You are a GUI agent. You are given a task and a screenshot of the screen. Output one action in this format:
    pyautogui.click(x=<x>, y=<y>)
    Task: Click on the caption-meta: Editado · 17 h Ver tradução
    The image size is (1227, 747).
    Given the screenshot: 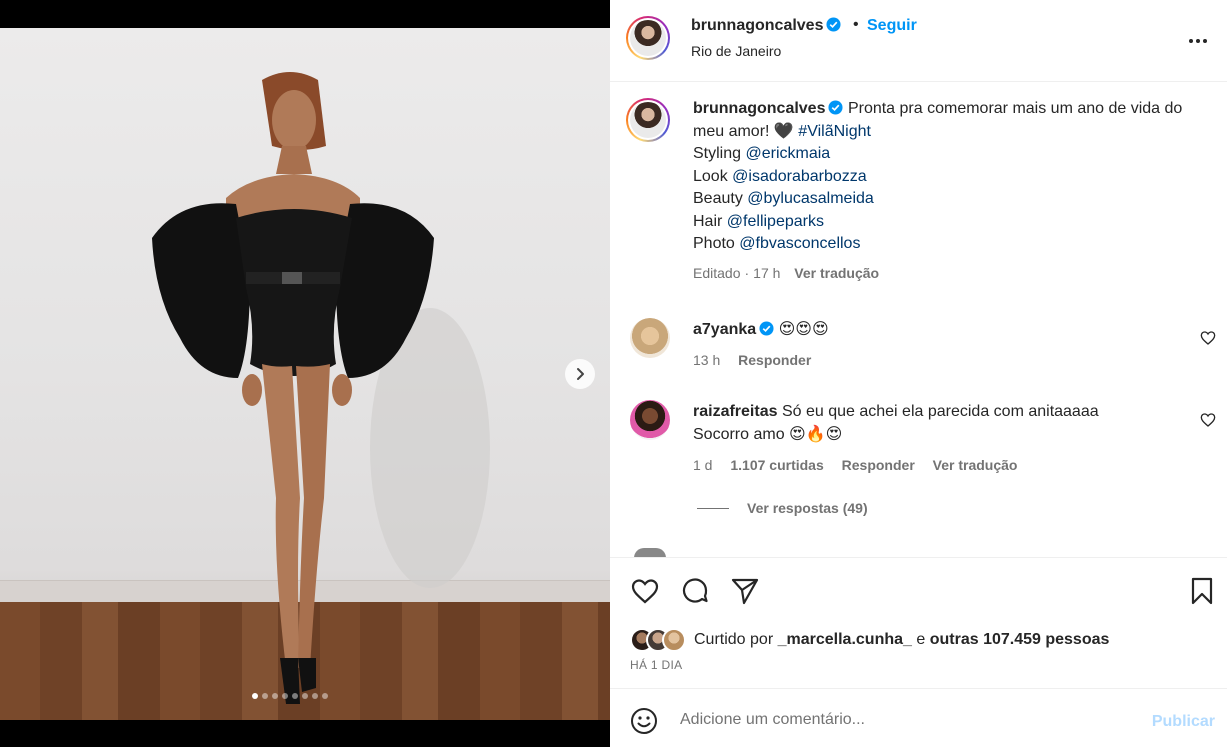 What is the action you would take?
    pyautogui.click(x=786, y=272)
    